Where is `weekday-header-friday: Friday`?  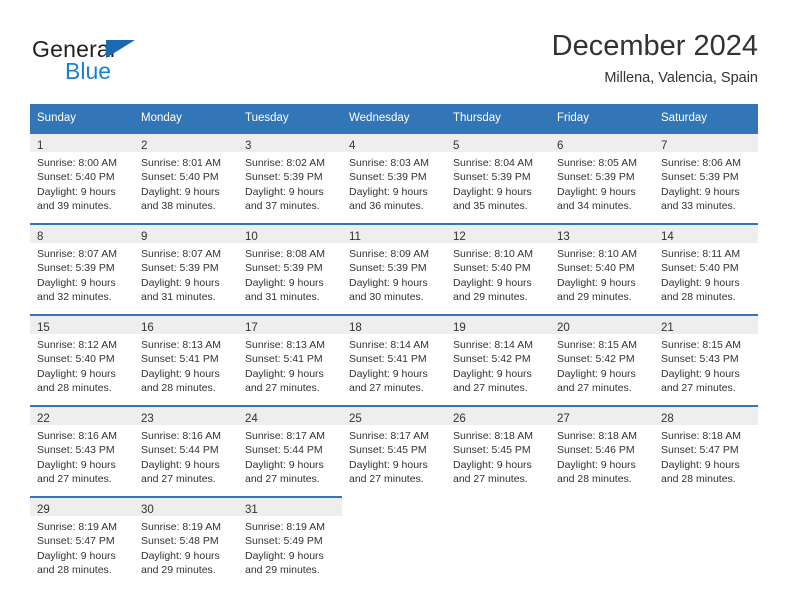 weekday-header-friday: Friday is located at coordinates (602, 118).